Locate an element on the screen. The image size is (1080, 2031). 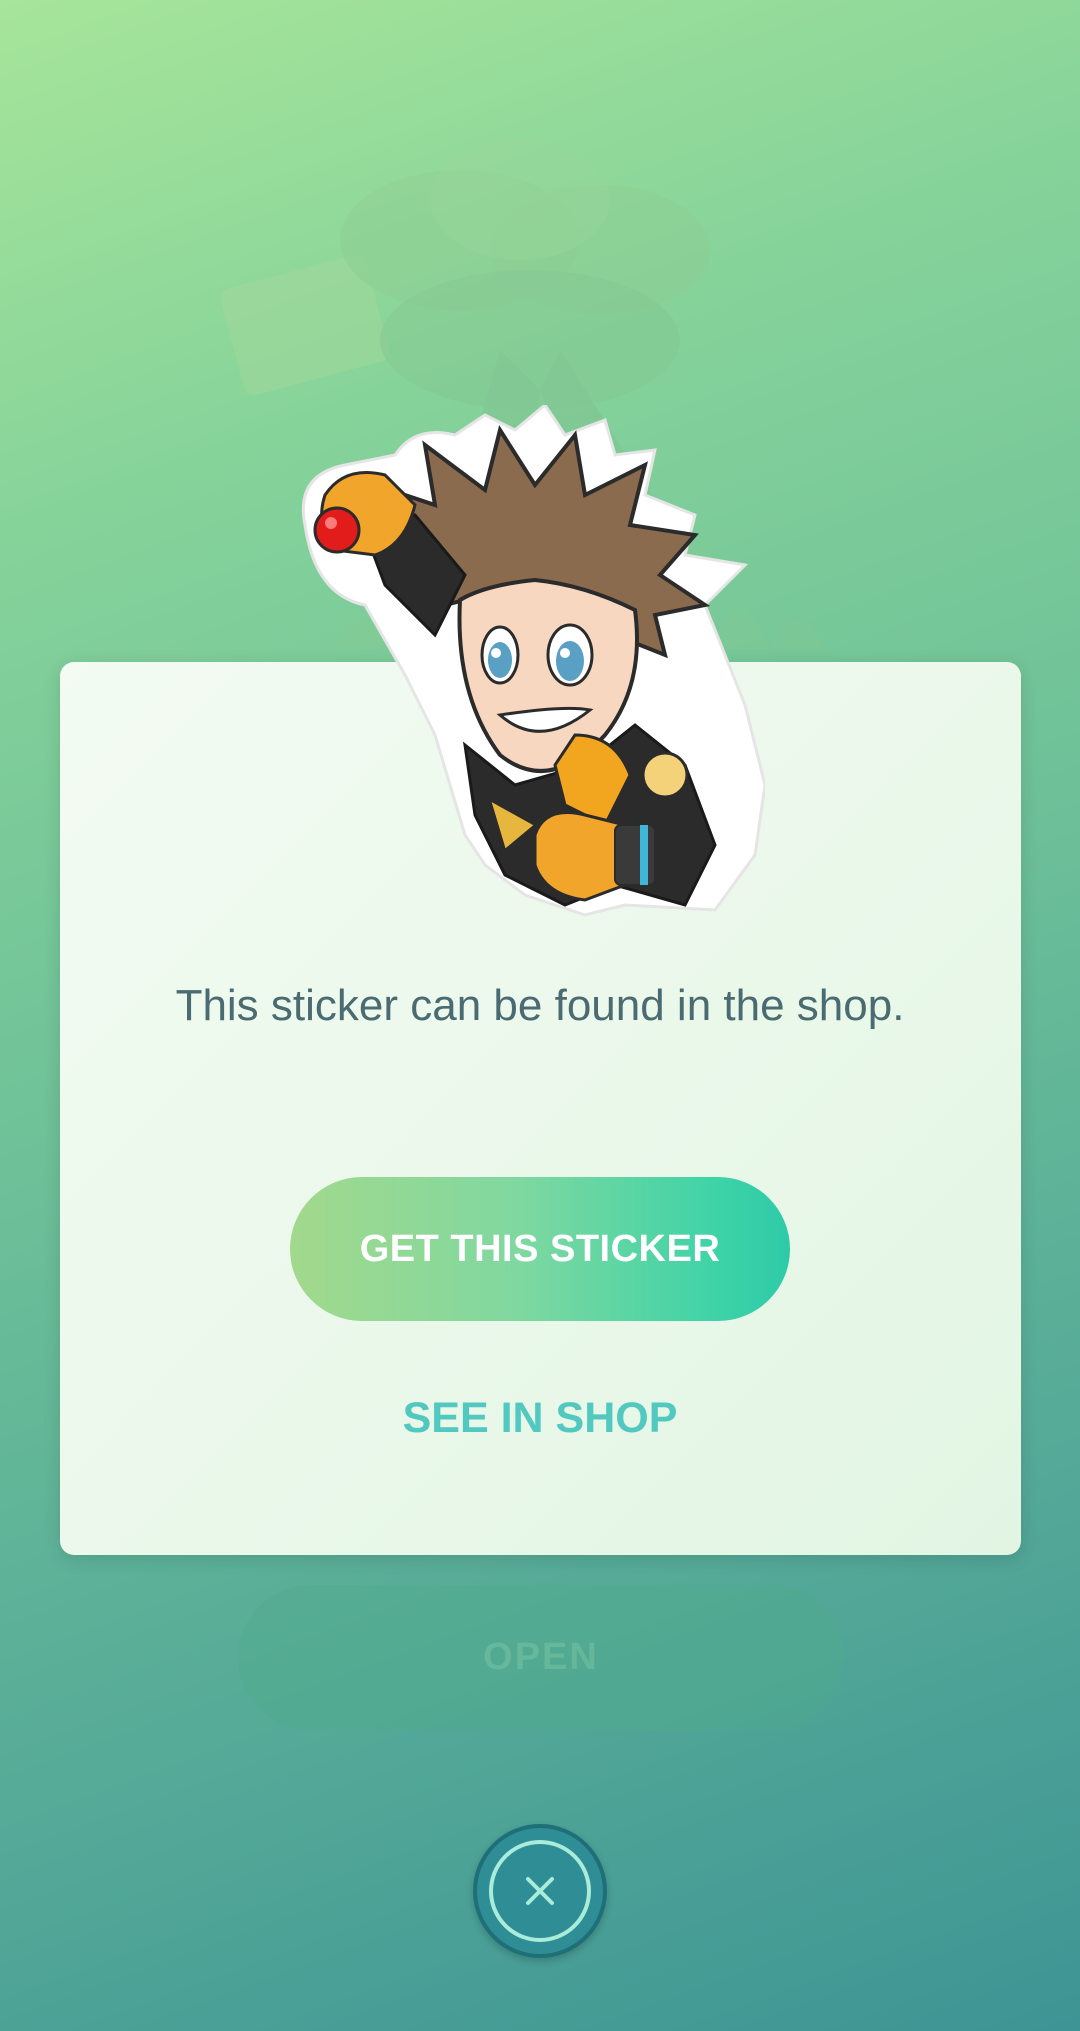
open-button-background: OPEN is located at coordinates (541, 1657).